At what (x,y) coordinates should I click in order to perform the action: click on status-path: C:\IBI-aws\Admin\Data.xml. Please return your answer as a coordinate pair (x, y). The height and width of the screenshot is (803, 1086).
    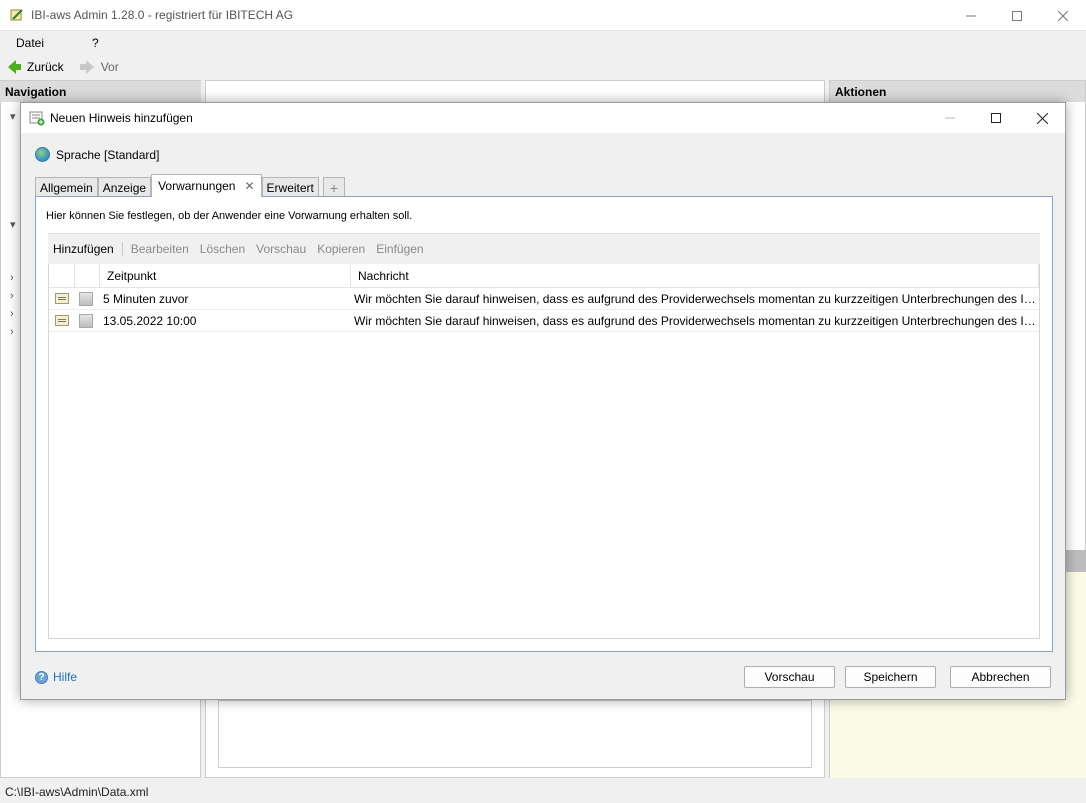
    Looking at the image, I should click on (77, 791).